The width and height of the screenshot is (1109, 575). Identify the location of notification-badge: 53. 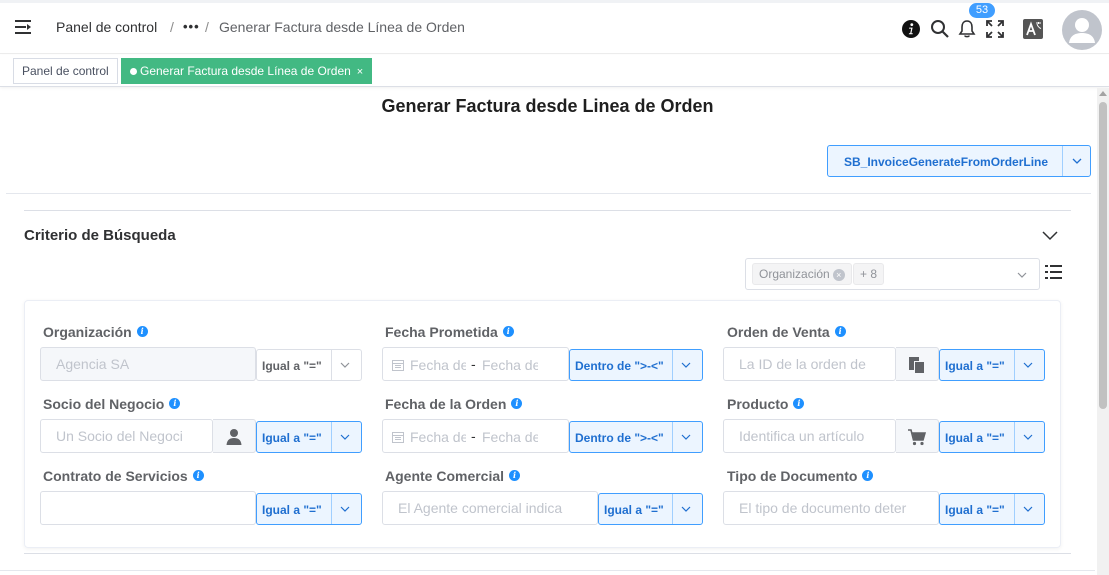
(982, 10).